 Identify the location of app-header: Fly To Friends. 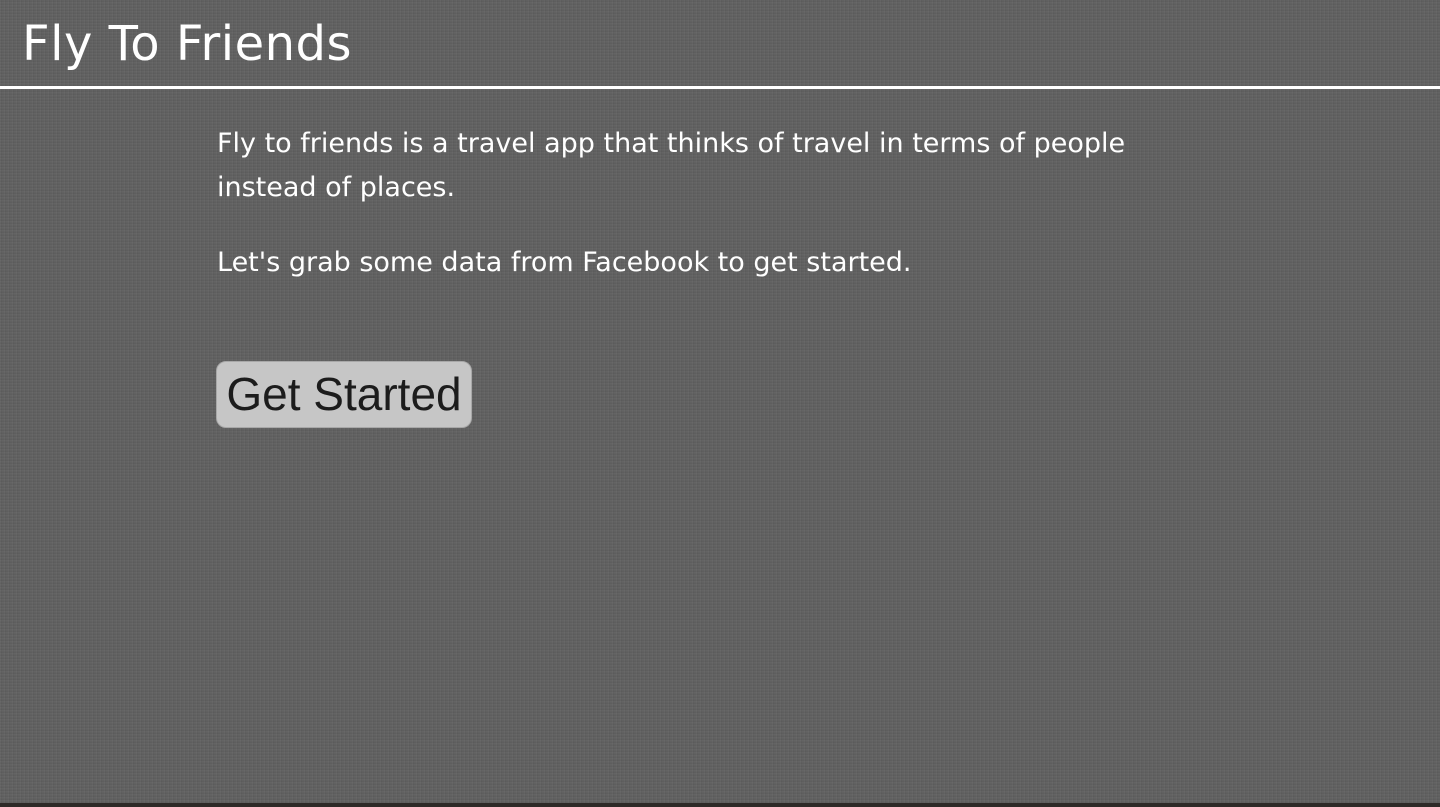
(720, 44).